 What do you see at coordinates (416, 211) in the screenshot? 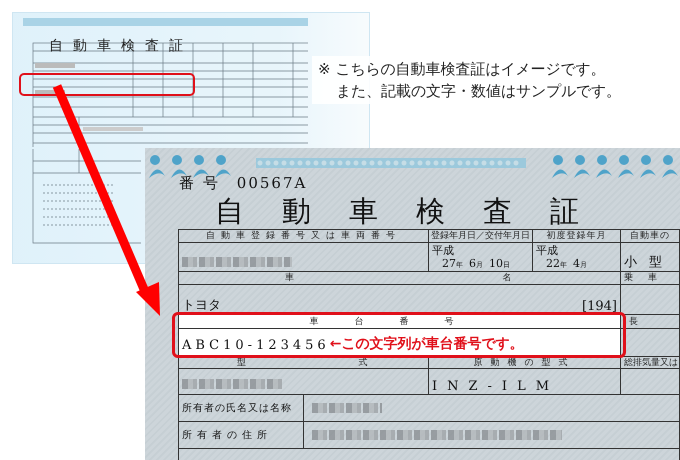
I see `certificate-title: 自動車検査証` at bounding box center [416, 211].